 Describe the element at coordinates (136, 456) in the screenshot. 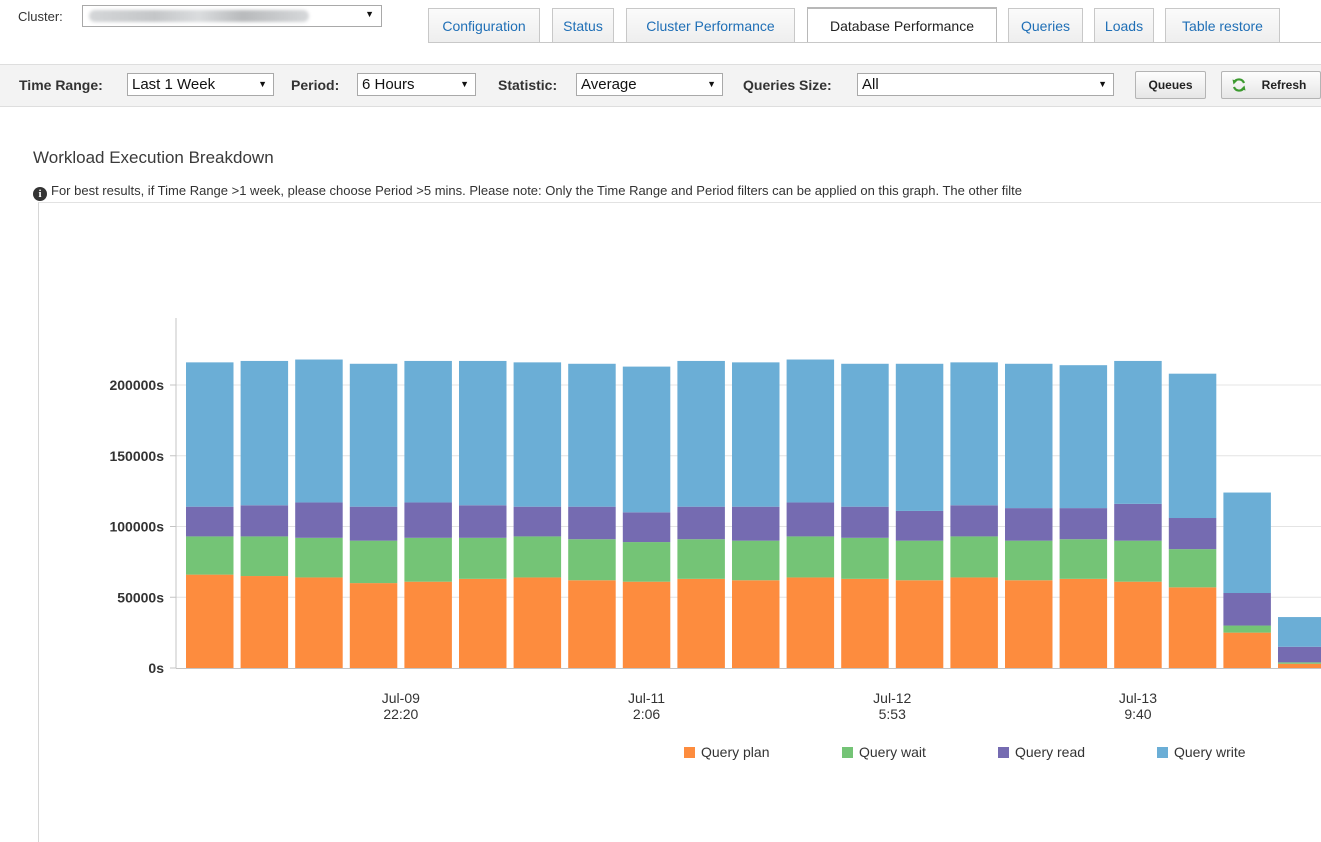

I see `y-tick-label: 150000s` at that location.